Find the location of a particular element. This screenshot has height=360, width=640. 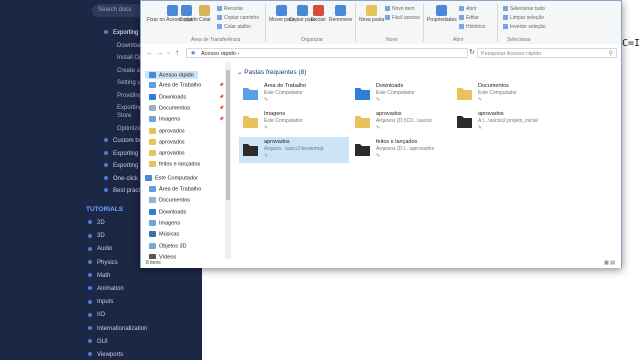

tutorial-item: Inputs is located at coordinates (100, 302).